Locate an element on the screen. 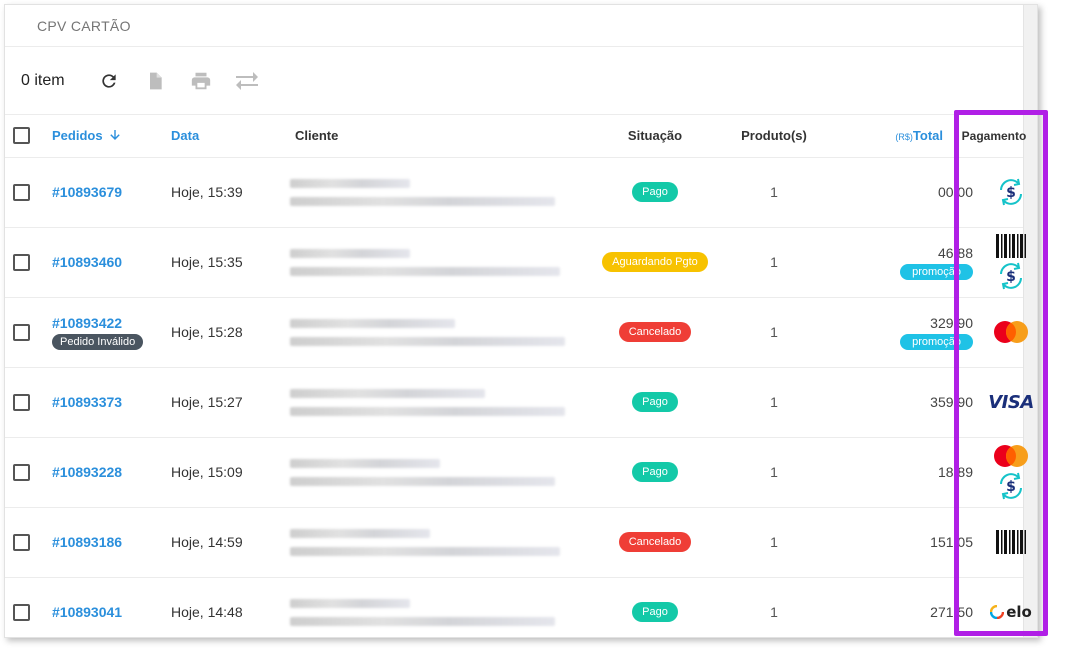 This screenshot has height=650, width=1065. column-produtos: Produto(s) is located at coordinates (774, 136).